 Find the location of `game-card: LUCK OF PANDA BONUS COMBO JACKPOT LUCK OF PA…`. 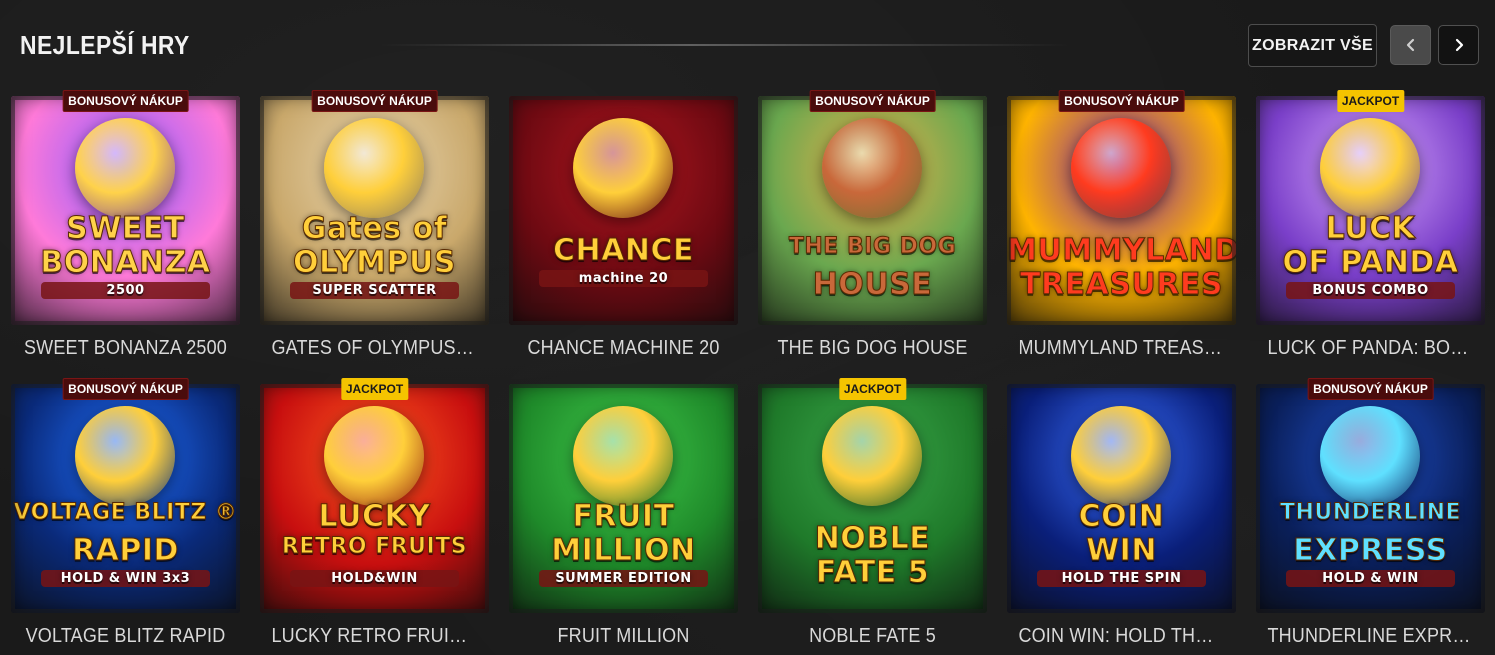

game-card: LUCK OF PANDA BONUS COMBO JACKPOT LUCK OF PA… is located at coordinates (1370, 237).